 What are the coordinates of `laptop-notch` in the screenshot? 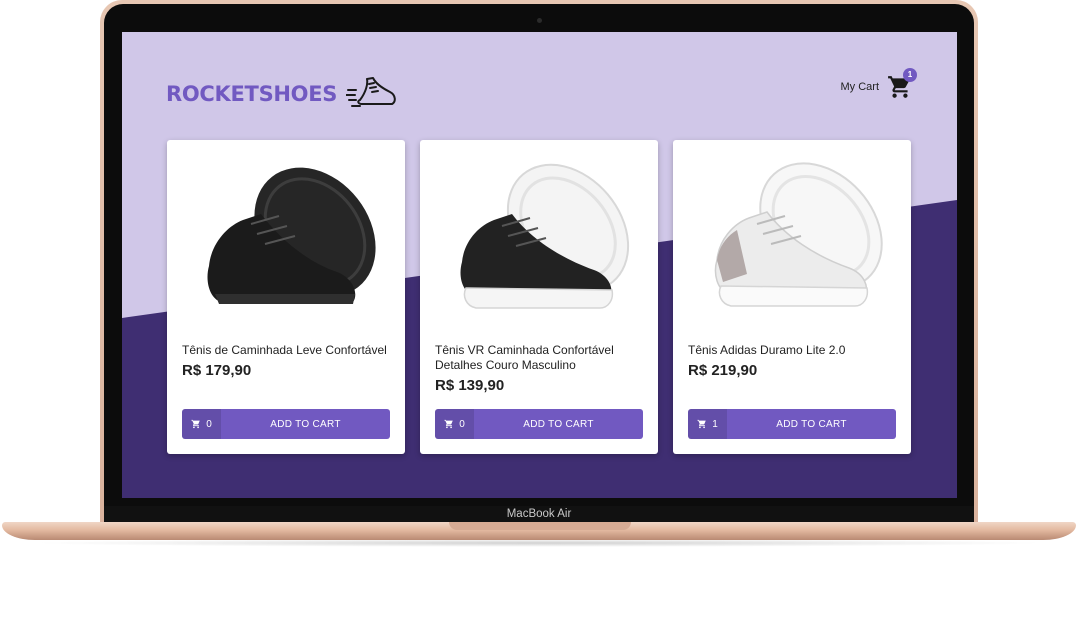 It's located at (540, 526).